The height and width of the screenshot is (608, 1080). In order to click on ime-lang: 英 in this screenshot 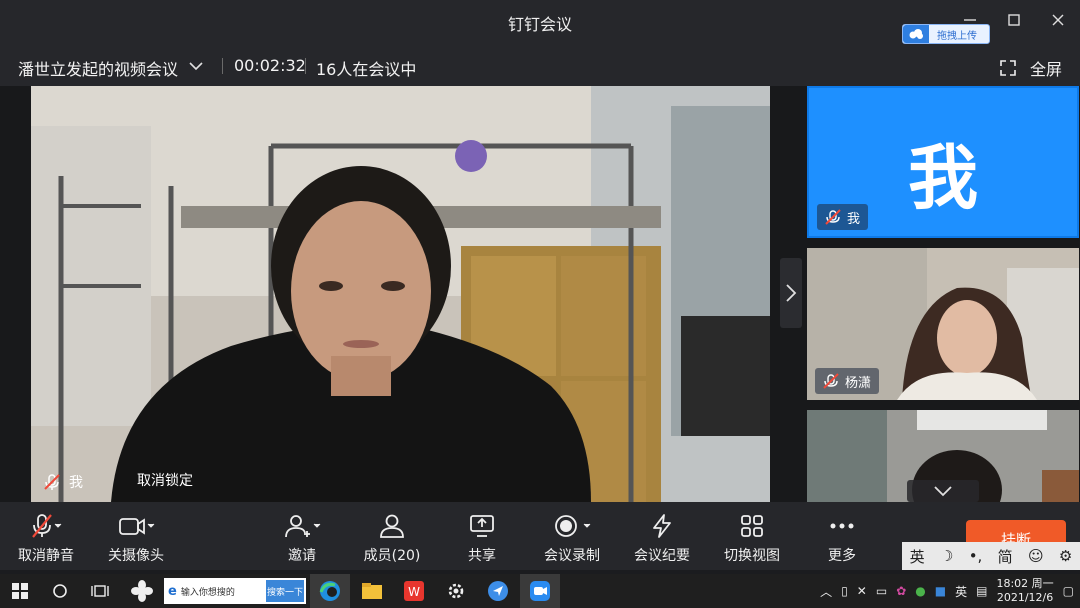, I will do `click(917, 556)`.